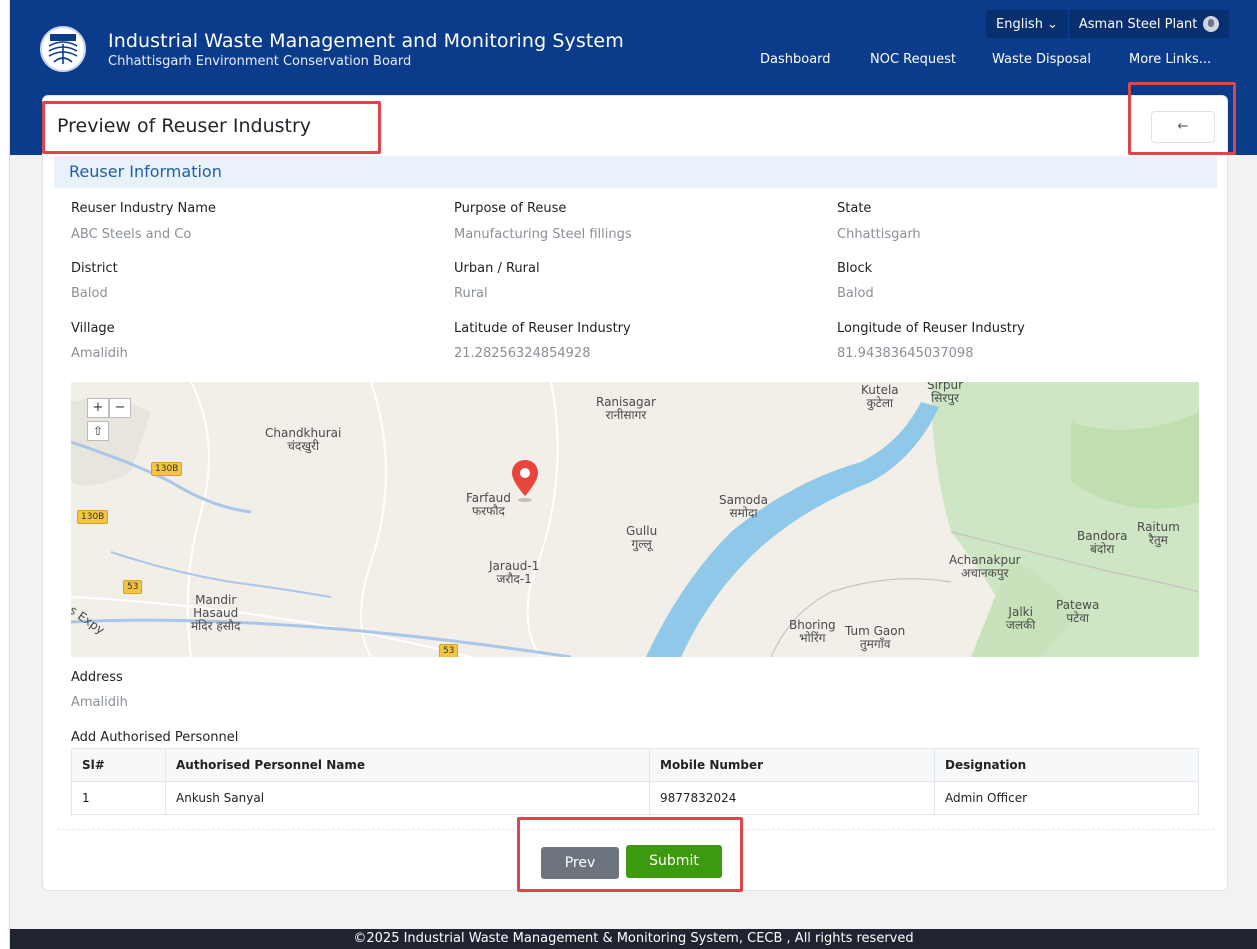  Describe the element at coordinates (795, 59) in the screenshot. I see `nav-dashboard: Dashboard` at that location.